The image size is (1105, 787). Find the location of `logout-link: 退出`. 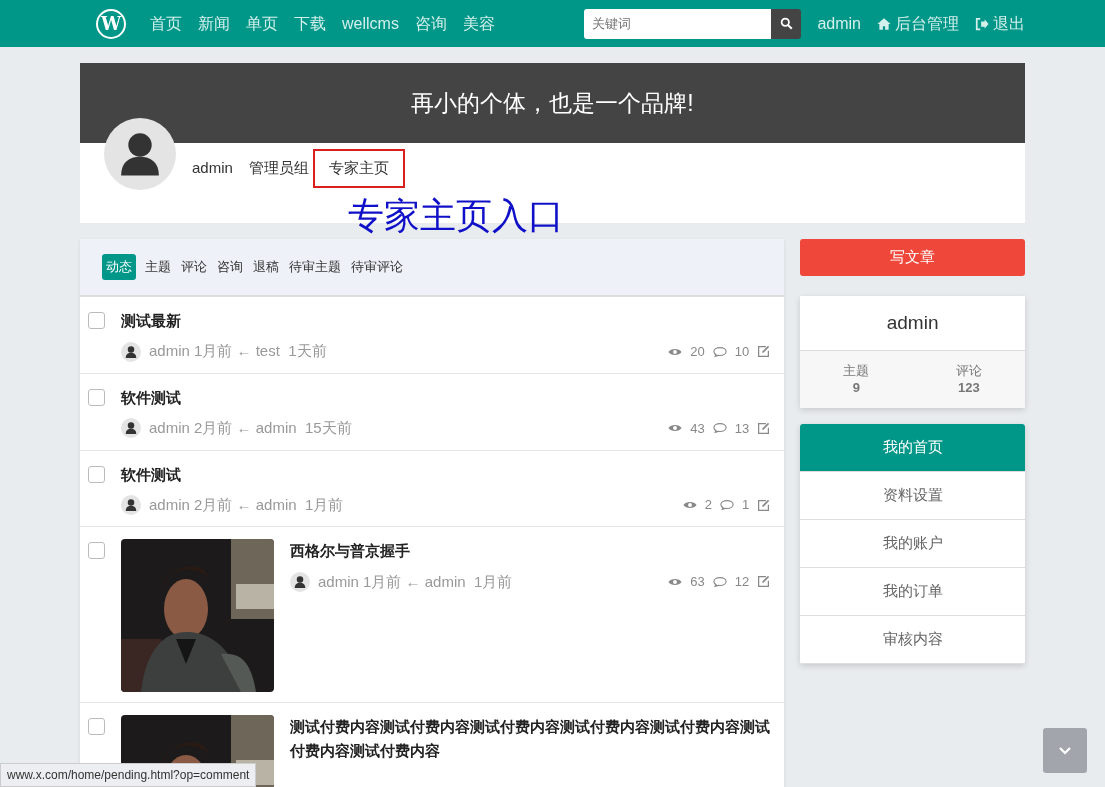

logout-link: 退出 is located at coordinates (1000, 23).